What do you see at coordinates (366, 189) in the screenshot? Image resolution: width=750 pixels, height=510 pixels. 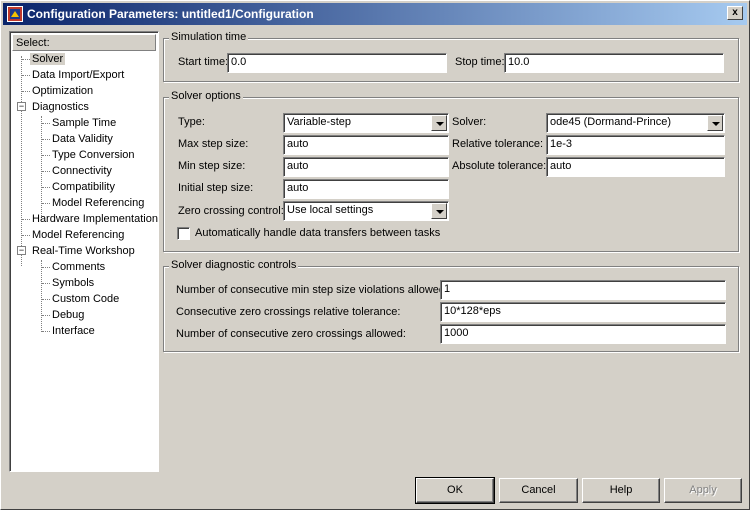 I see `initial-step-input: auto` at bounding box center [366, 189].